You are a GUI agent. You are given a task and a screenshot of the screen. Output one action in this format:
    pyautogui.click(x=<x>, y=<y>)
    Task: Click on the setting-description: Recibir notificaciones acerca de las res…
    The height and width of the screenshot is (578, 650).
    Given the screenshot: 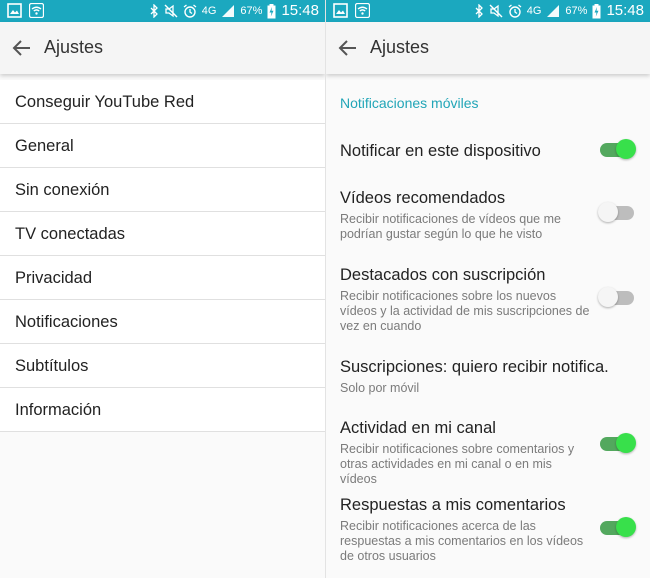 What is the action you would take?
    pyautogui.click(x=462, y=541)
    